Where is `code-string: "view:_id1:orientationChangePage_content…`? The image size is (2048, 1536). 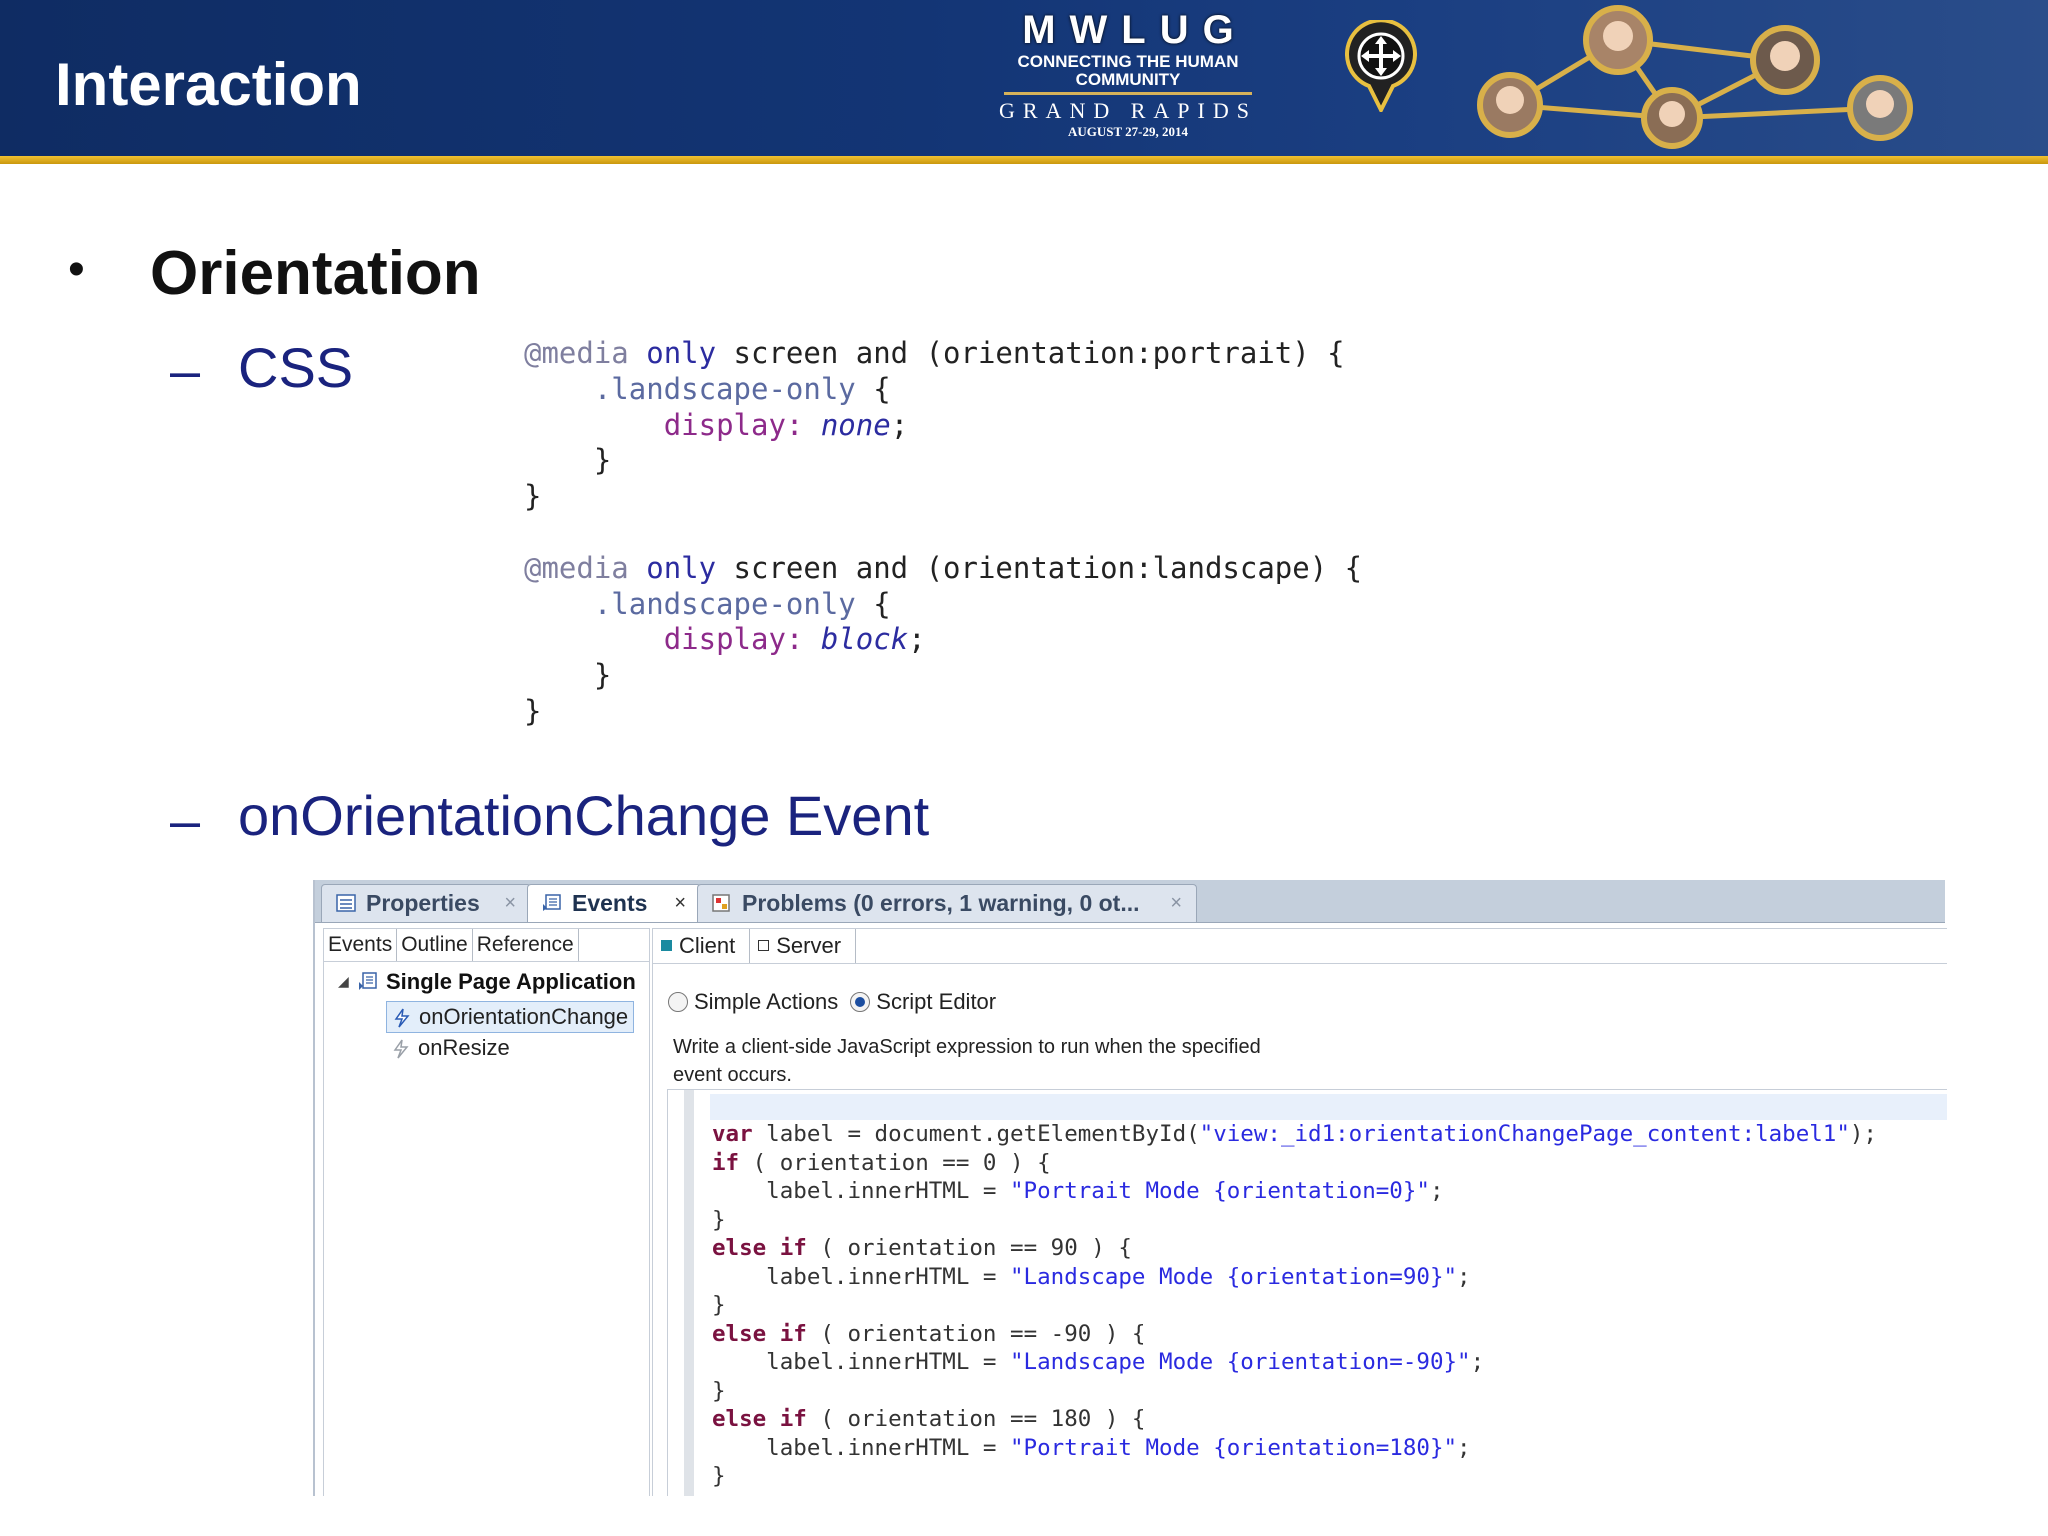
code-string: "view:_id1:orientationChangePage_content… is located at coordinates (1524, 1134).